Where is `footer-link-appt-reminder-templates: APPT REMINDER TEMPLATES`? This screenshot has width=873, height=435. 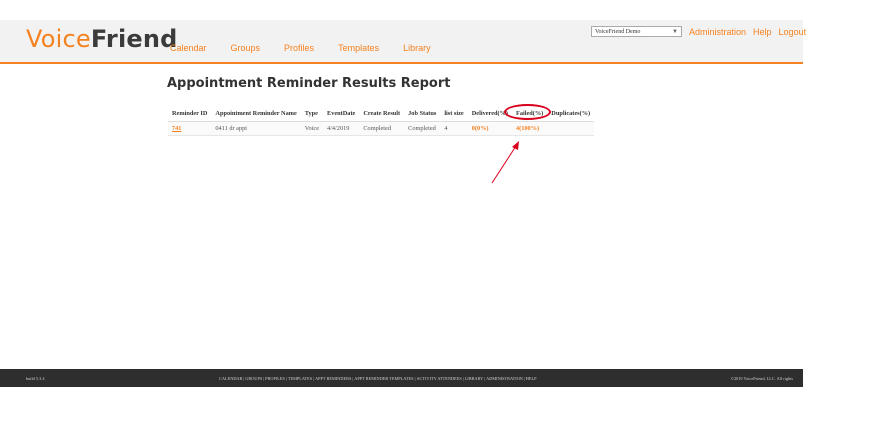
footer-link-appt-reminder-templates: APPT REMINDER TEMPLATES is located at coordinates (383, 378).